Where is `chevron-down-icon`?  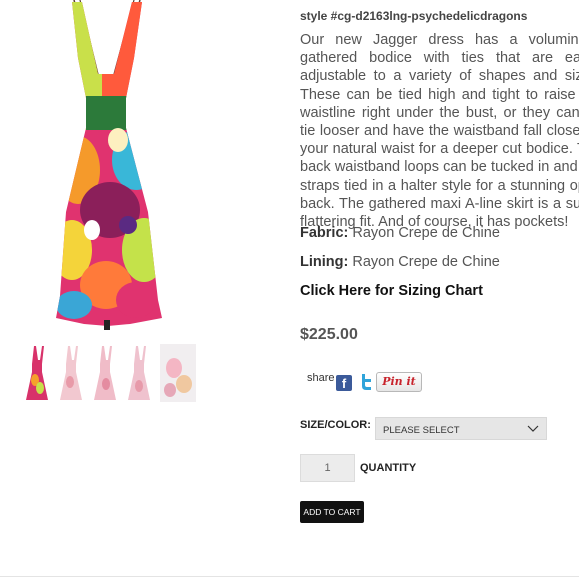
chevron-down-icon is located at coordinates (533, 428).